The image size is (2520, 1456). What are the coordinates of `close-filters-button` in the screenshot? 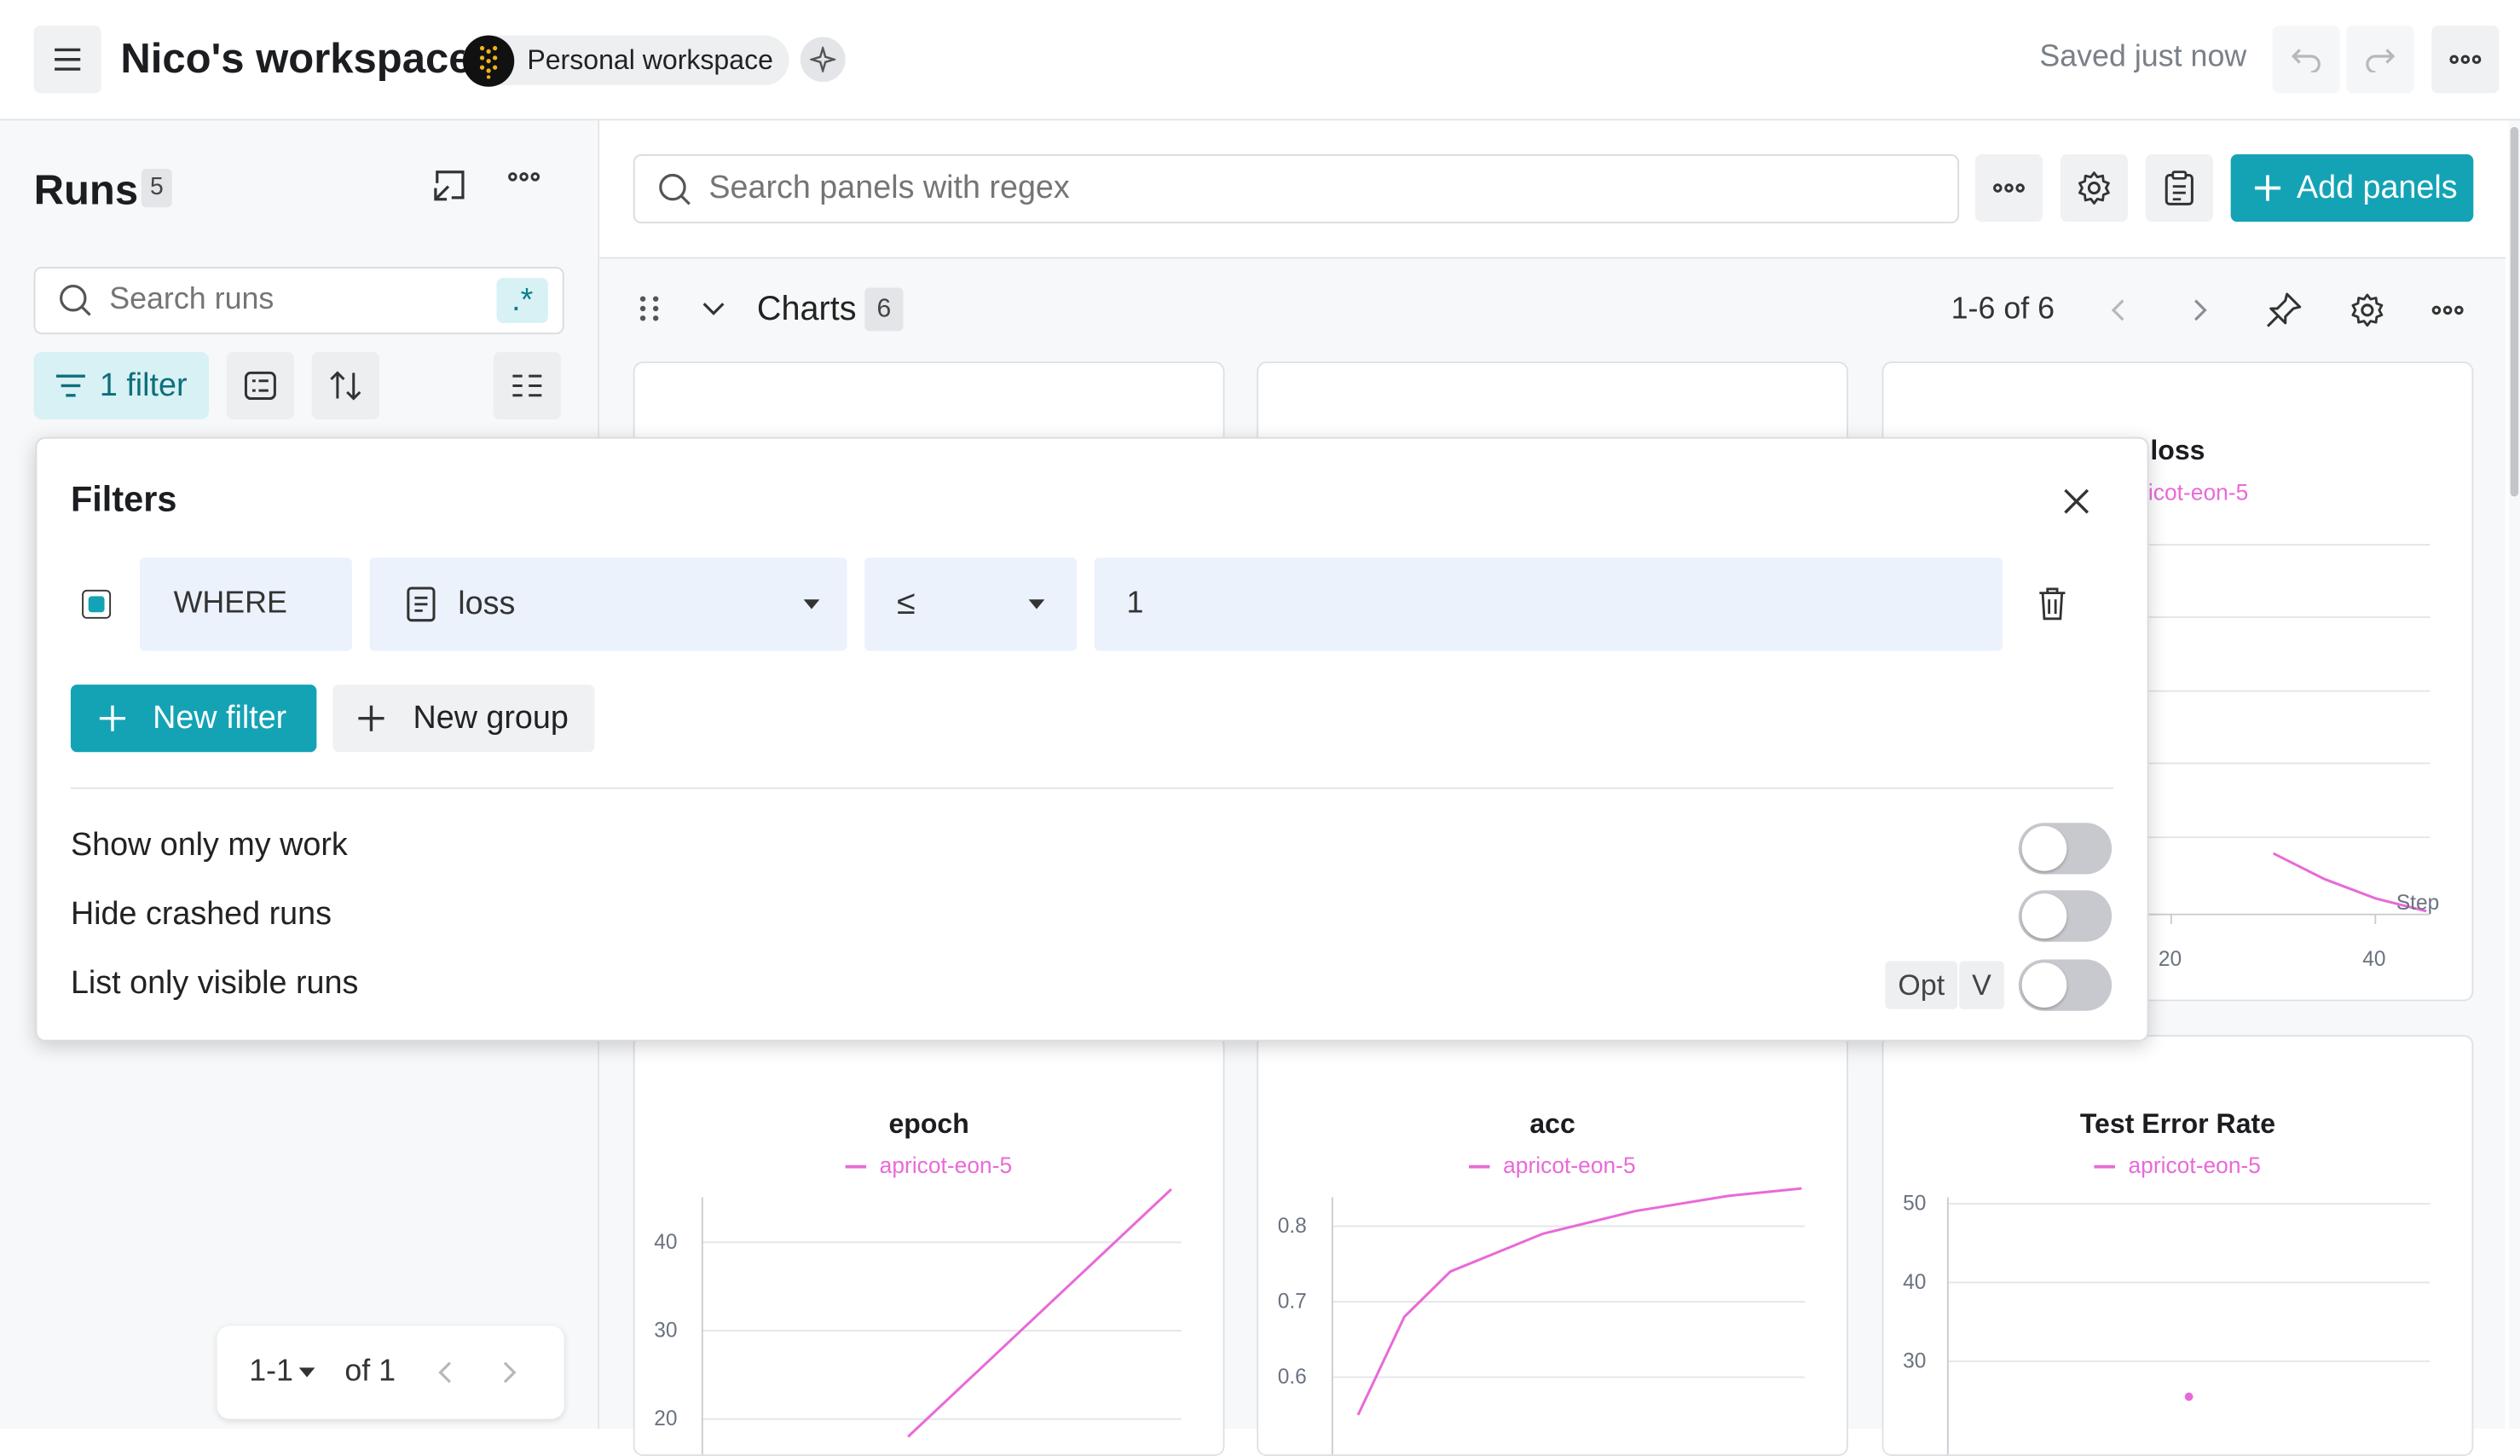 It's located at (2076, 501).